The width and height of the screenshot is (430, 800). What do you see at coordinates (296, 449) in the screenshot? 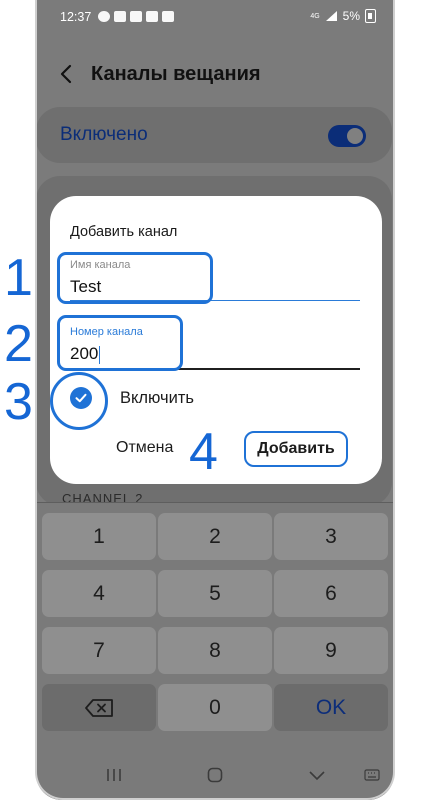
I see `add-button: Добавить` at bounding box center [296, 449].